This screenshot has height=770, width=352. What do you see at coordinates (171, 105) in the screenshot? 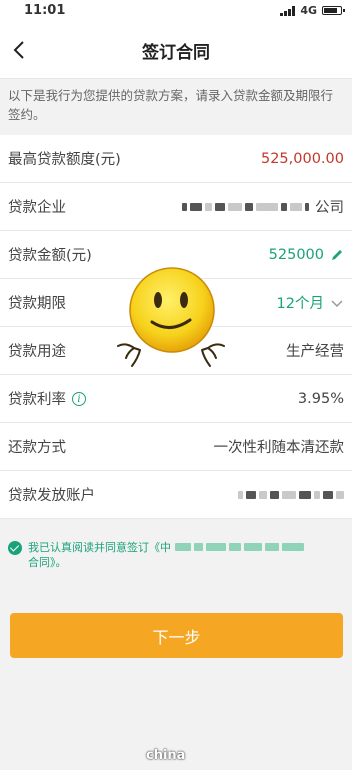
I see `notice-text: 以下是我行为您提供的贷款方案，请录入贷款金额及期限行签约。` at bounding box center [171, 105].